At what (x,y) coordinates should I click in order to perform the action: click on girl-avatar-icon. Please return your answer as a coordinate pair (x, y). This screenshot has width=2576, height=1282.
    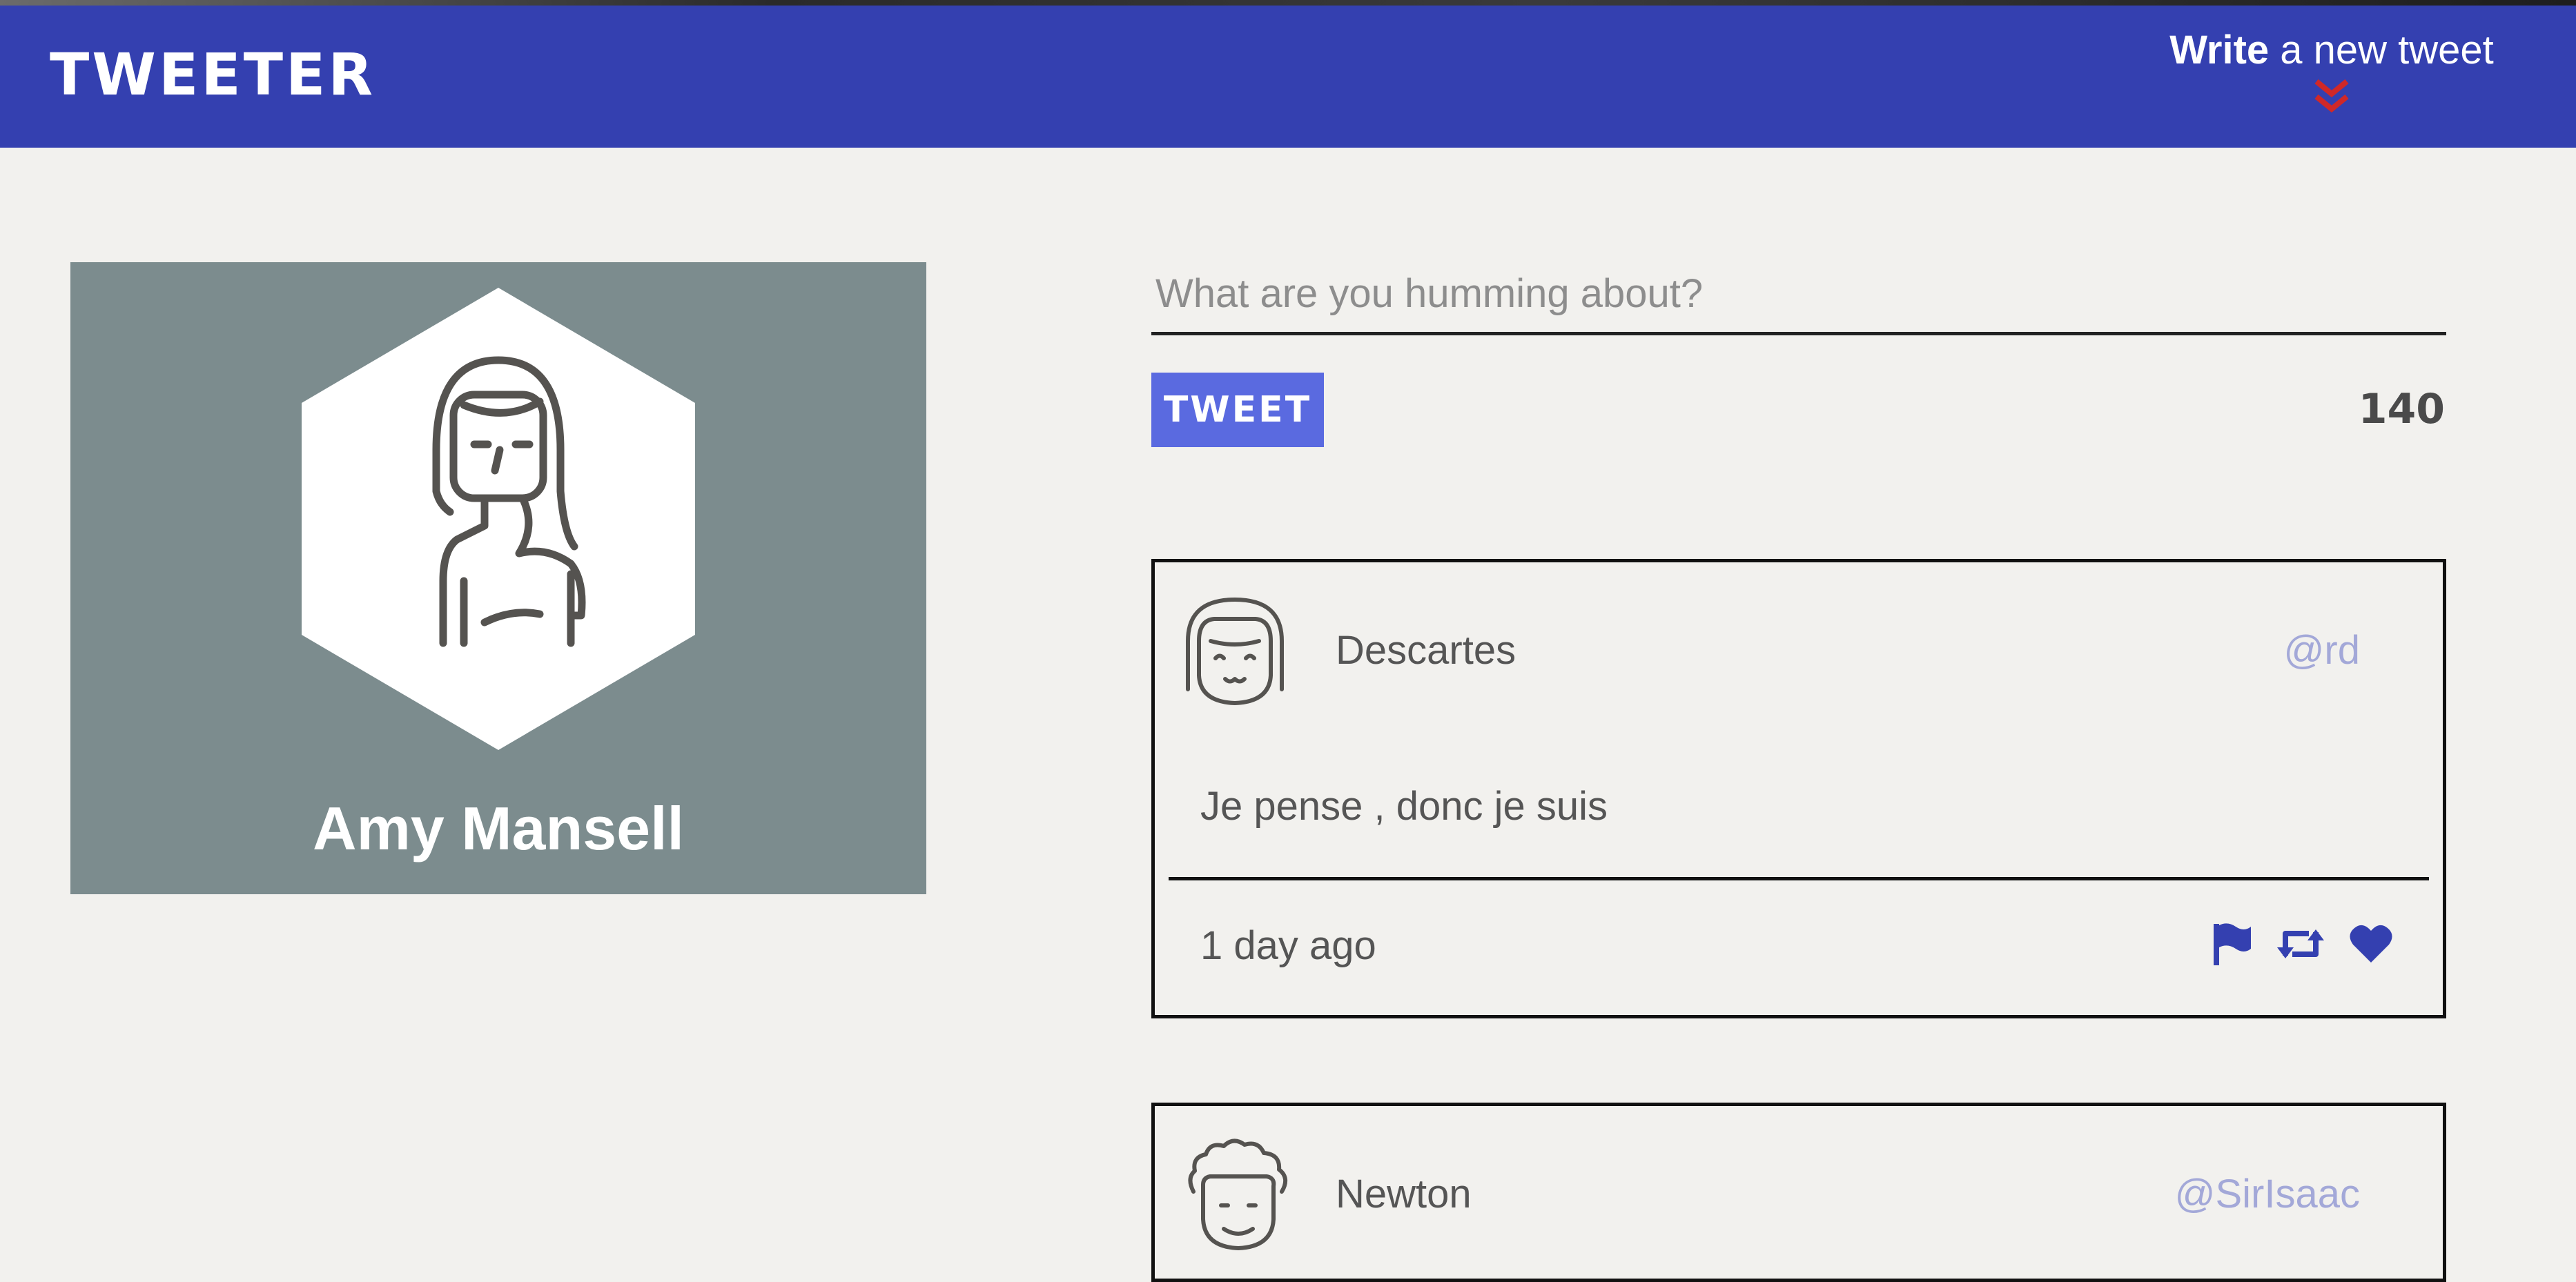
    Looking at the image, I should click on (1235, 651).